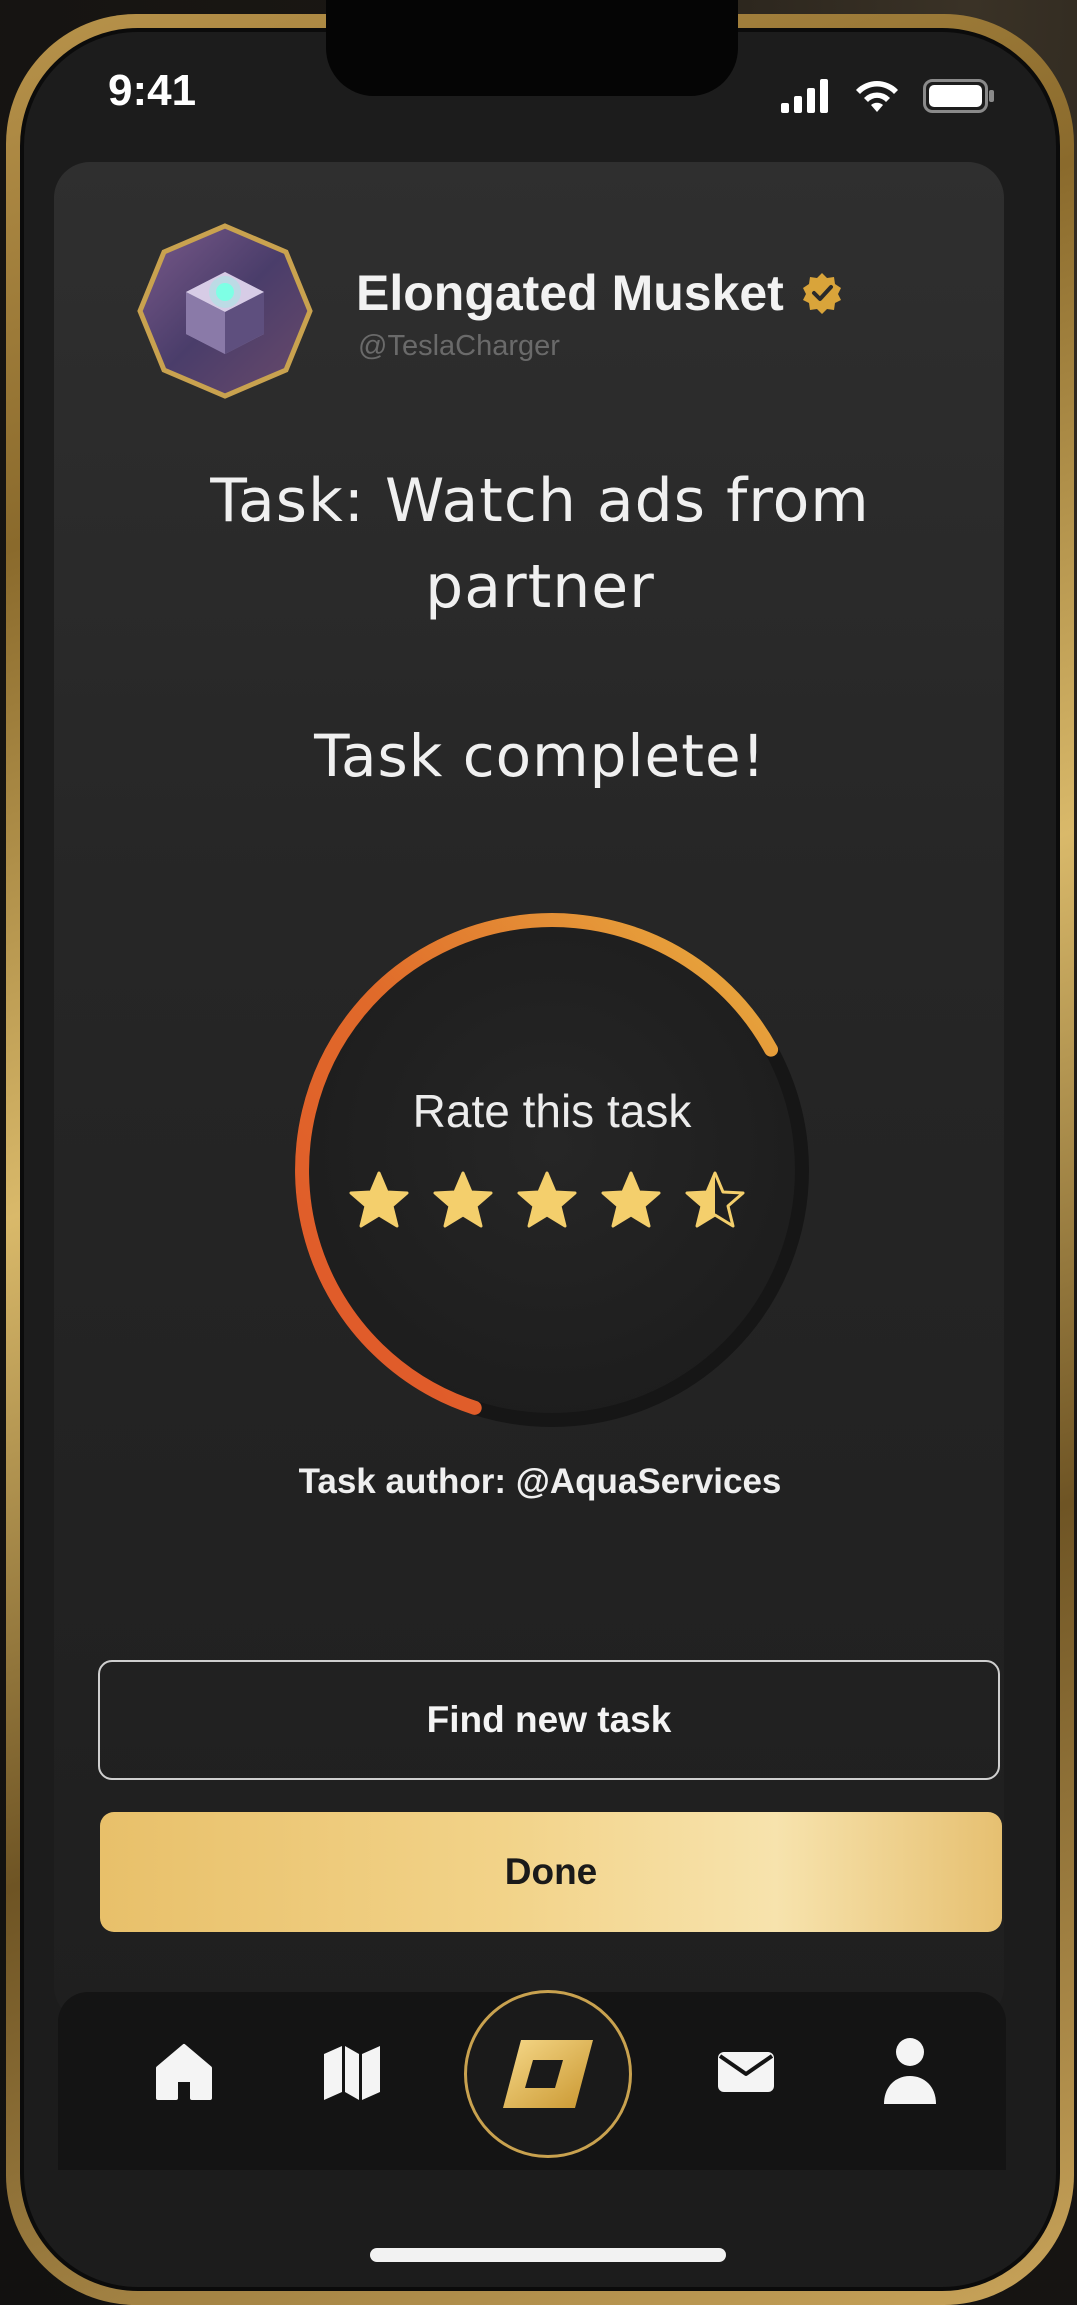 Image resolution: width=1077 pixels, height=2305 pixels. I want to click on status-time: 9:41, so click(152, 90).